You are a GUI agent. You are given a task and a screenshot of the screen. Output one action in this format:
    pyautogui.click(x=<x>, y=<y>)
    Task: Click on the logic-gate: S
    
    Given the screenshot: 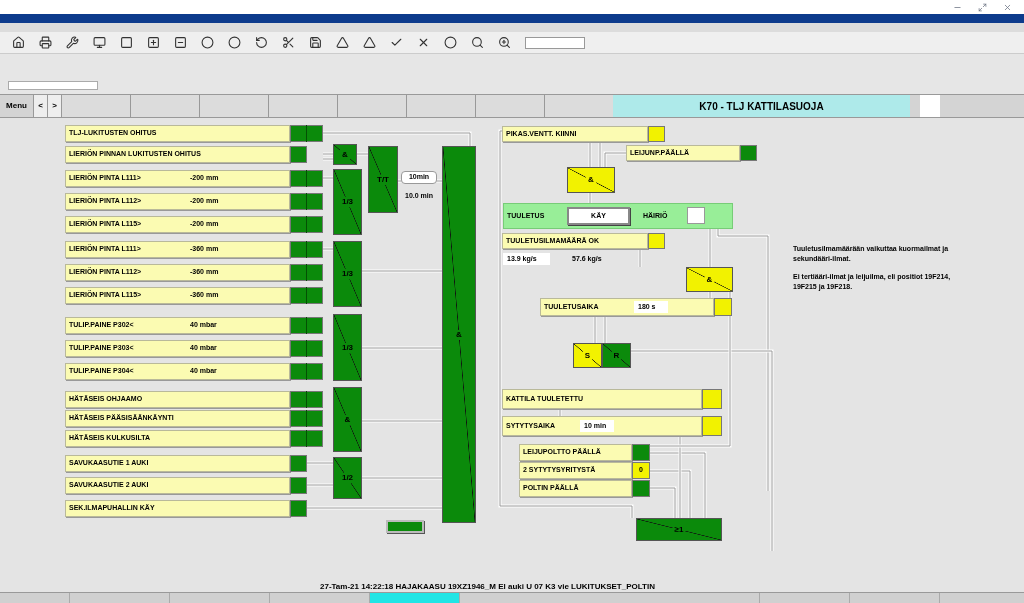 What is the action you would take?
    pyautogui.click(x=587, y=355)
    